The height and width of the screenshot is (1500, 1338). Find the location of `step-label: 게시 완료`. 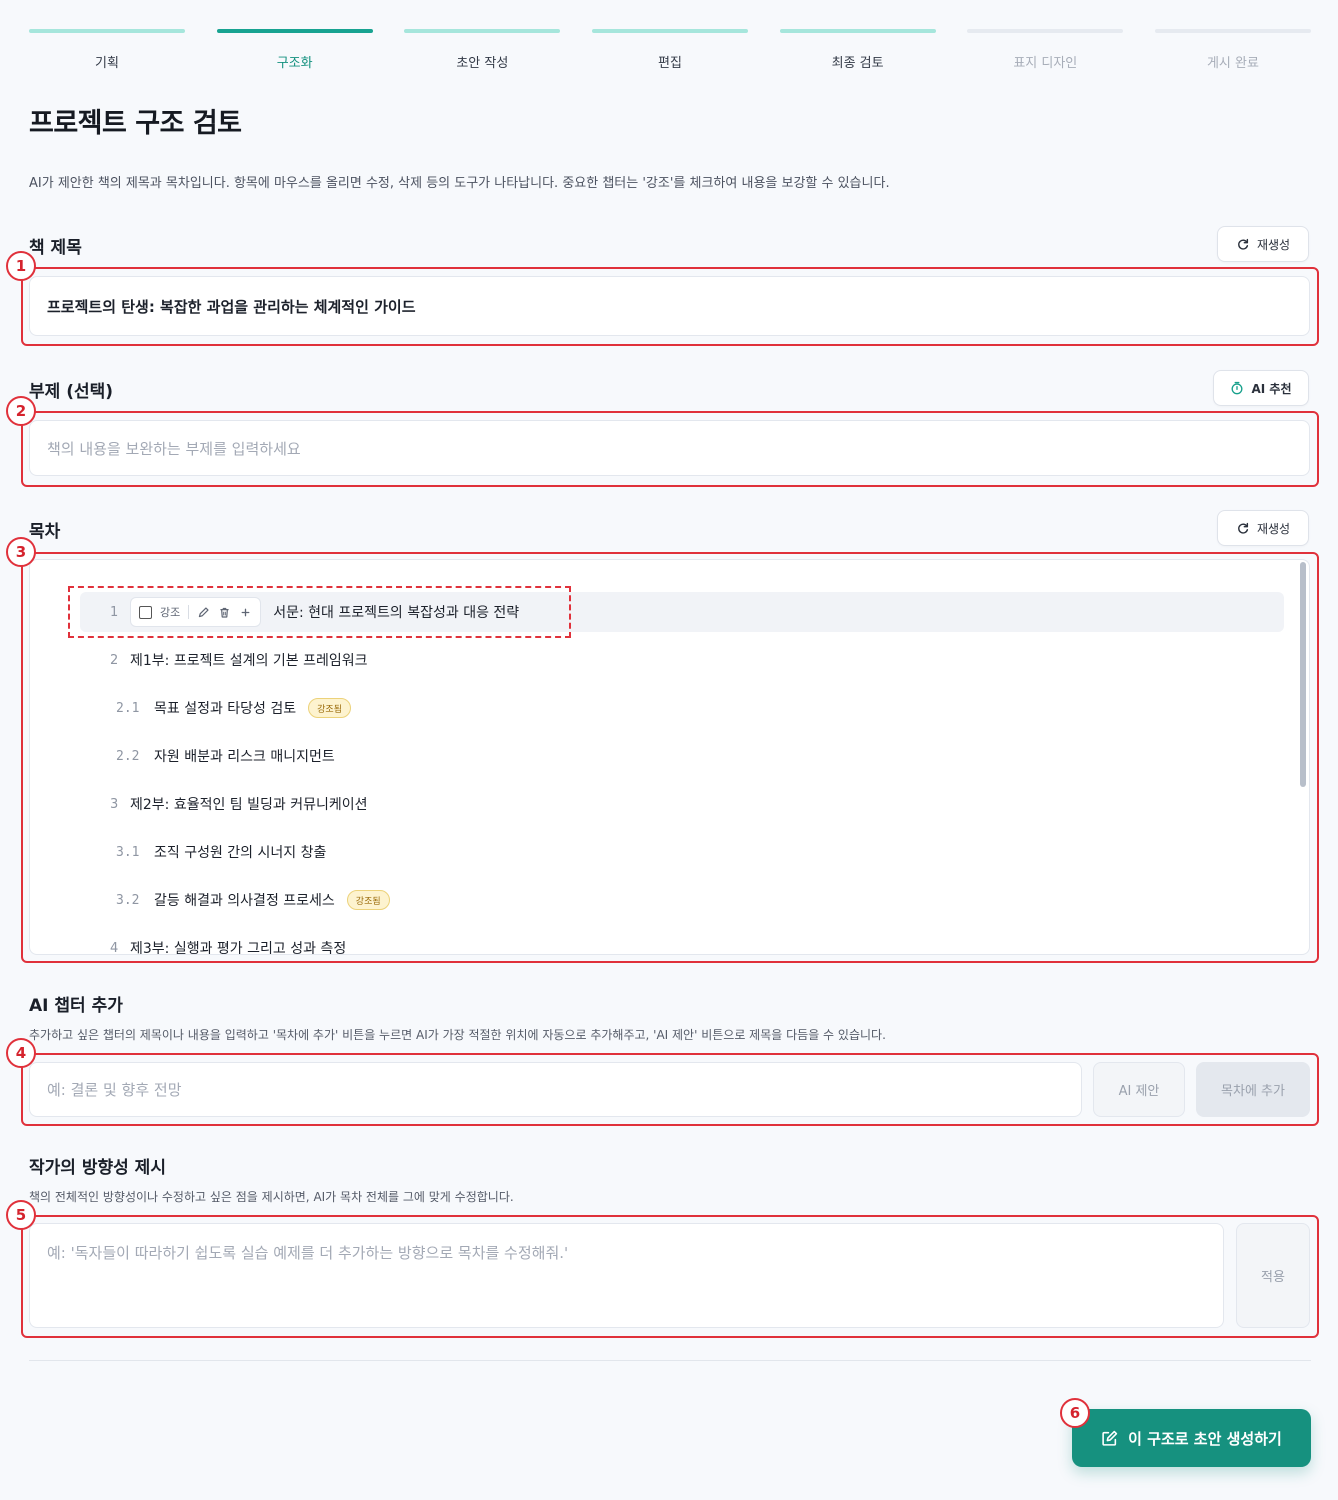

step-label: 게시 완료 is located at coordinates (1232, 63).